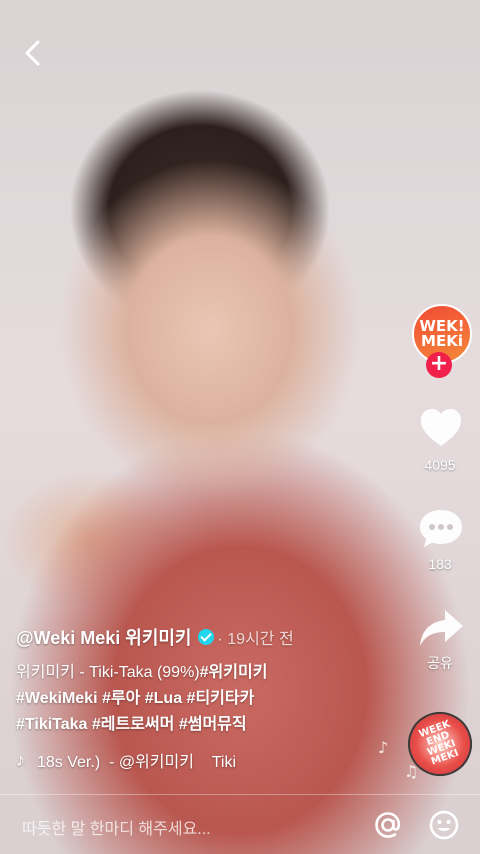 This screenshot has width=480, height=854. Describe the element at coordinates (388, 825) in the screenshot. I see `mention-at-icon` at that location.